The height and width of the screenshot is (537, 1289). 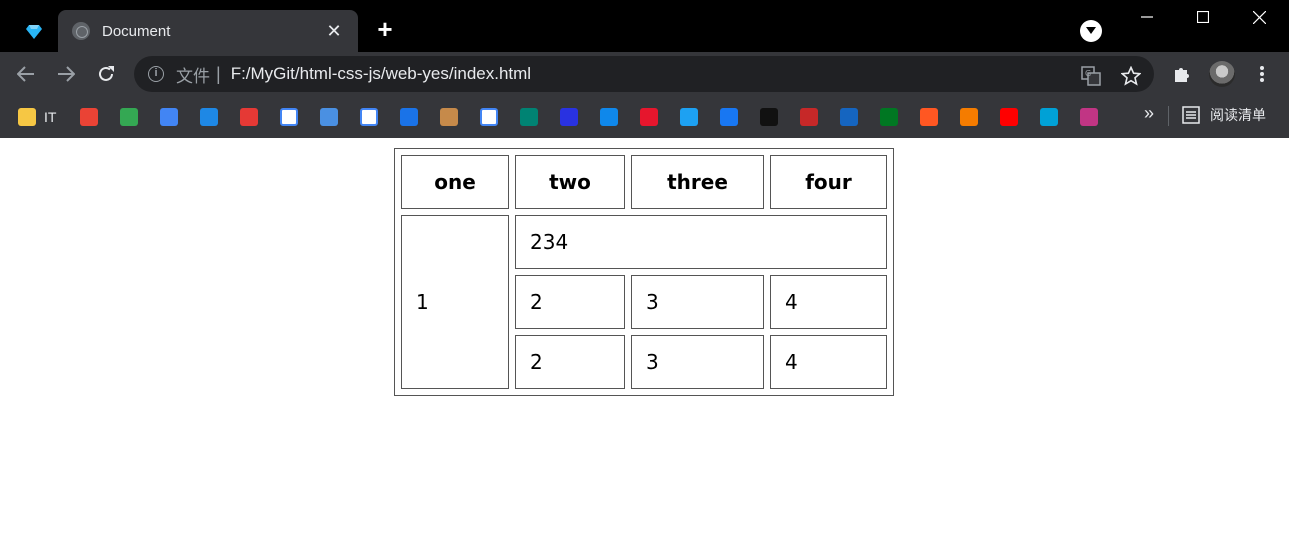 I want to click on bookmark-douban, so click(x=889, y=117).